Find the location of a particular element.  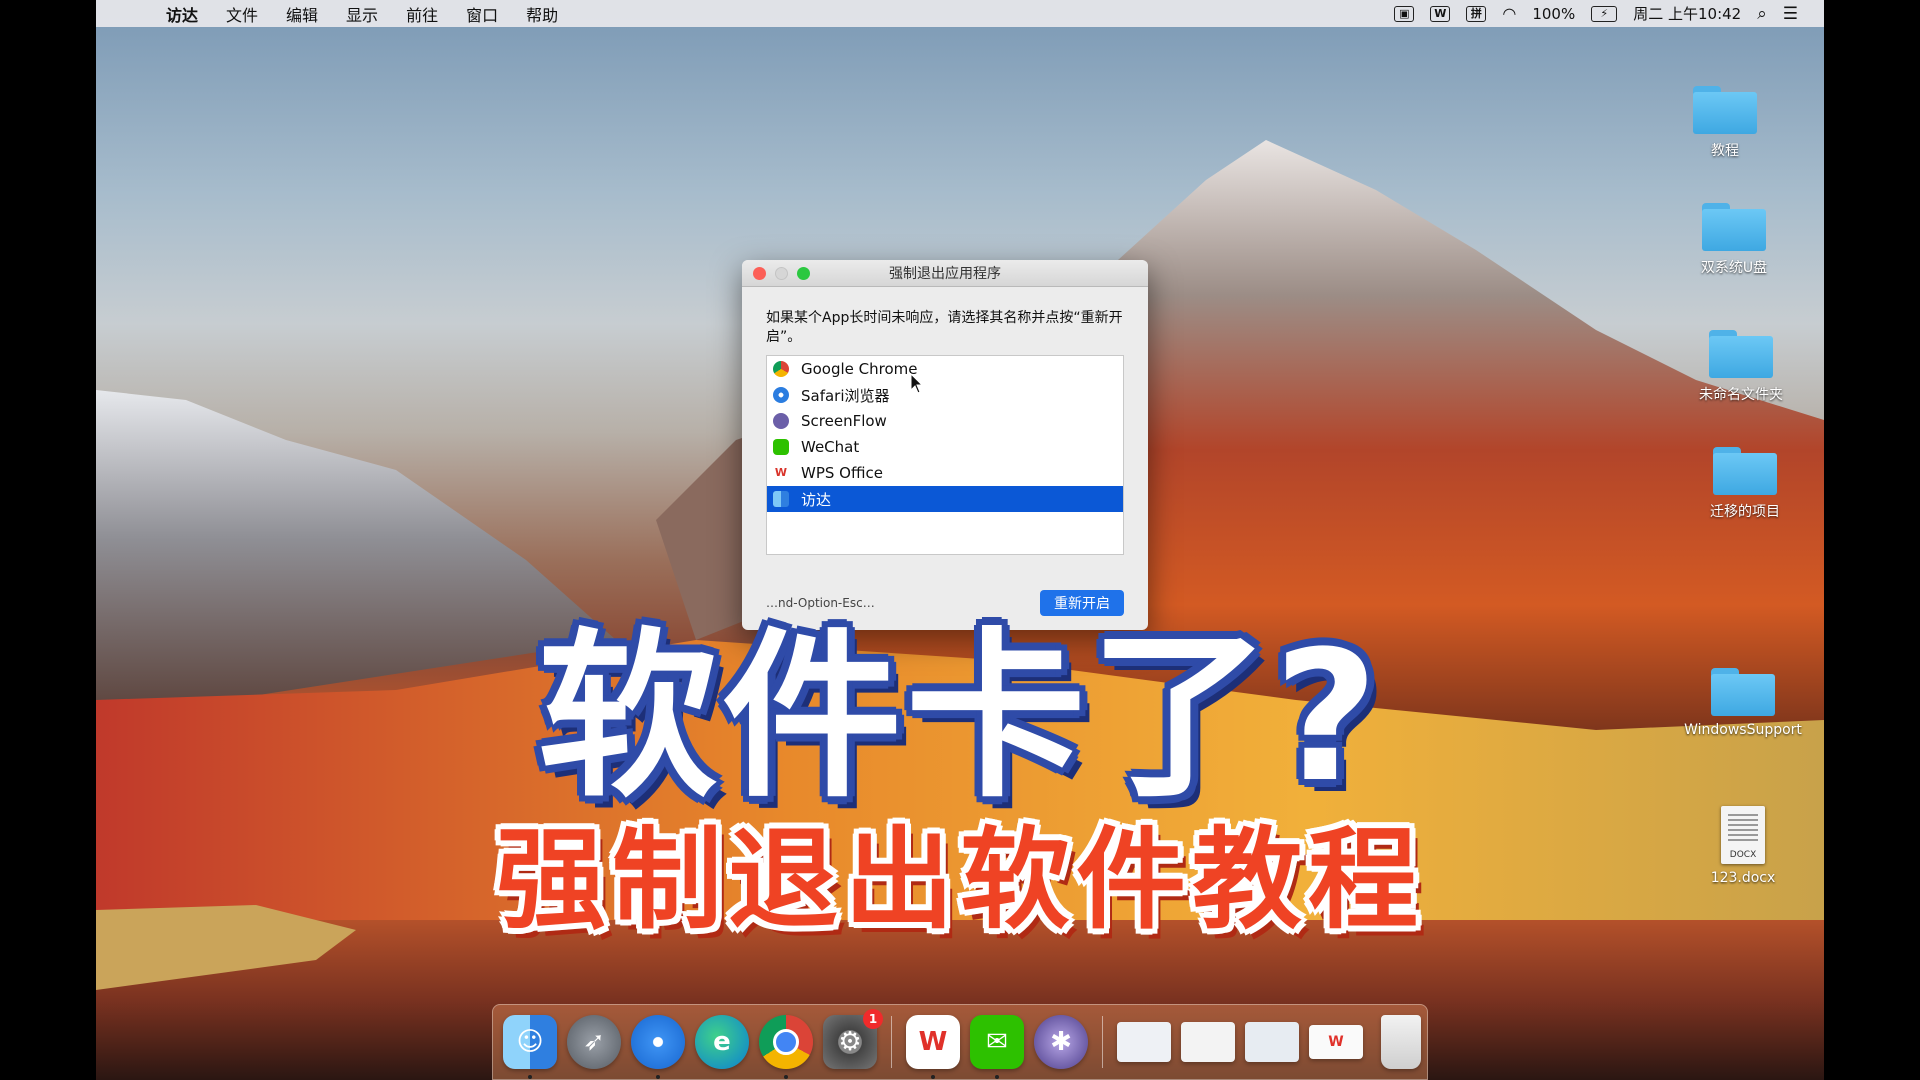

dock-launchpad-icon: ➶ is located at coordinates (594, 1042).